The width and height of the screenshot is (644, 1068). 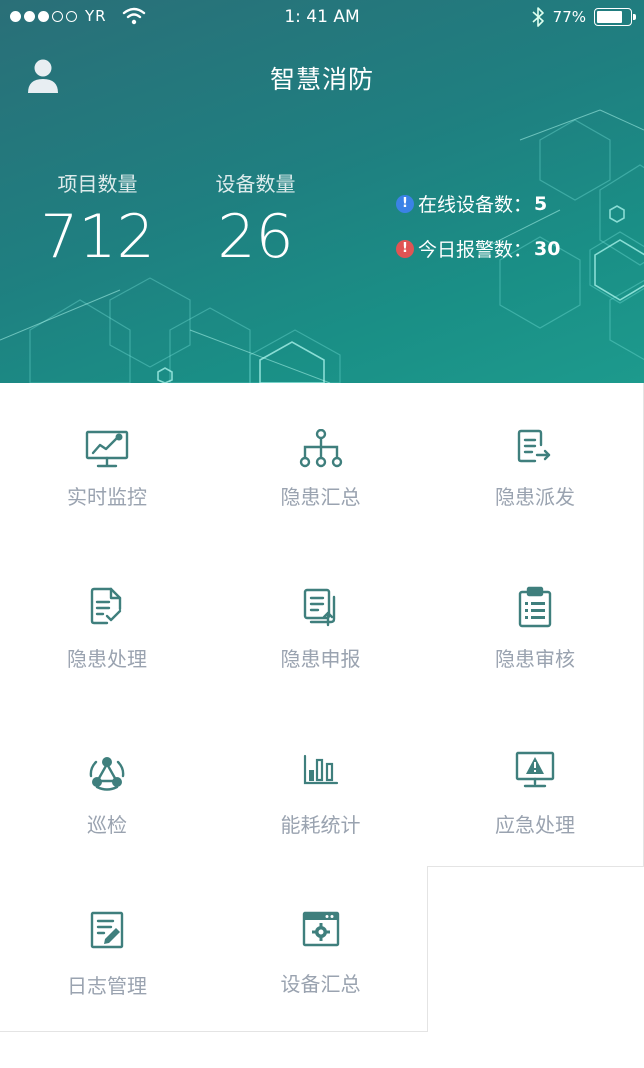 I want to click on alert-icon: !, so click(x=405, y=248).